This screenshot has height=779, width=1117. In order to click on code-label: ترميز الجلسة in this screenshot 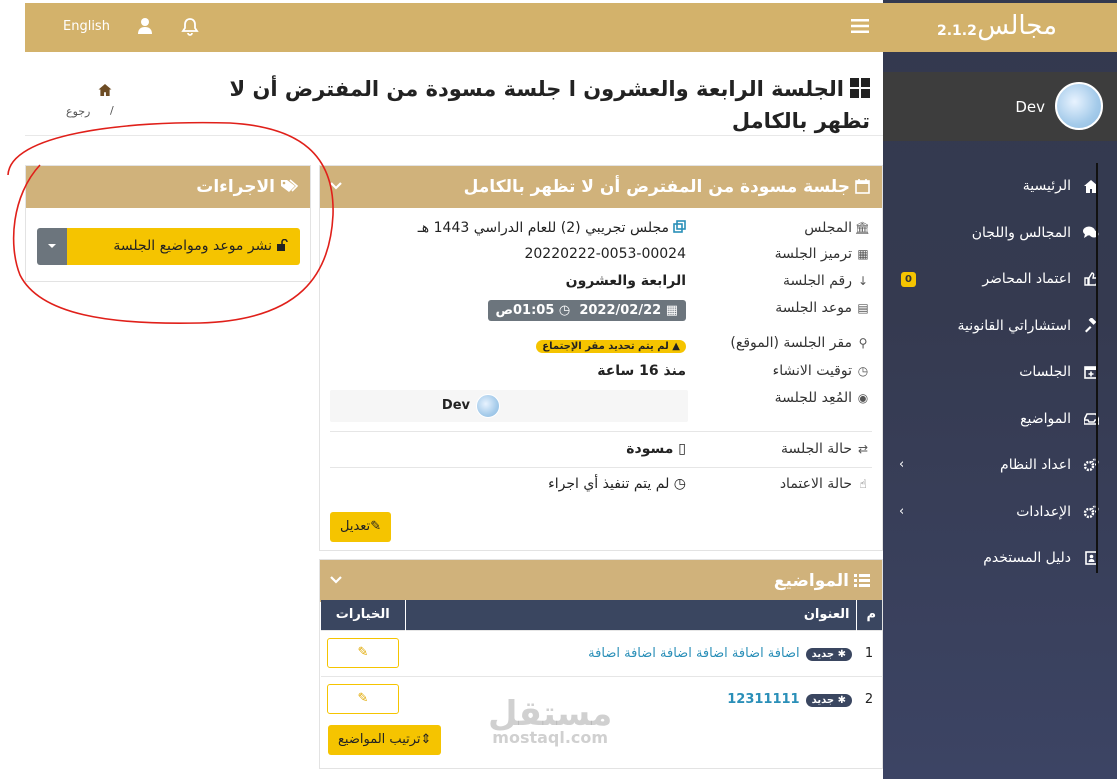, I will do `click(813, 254)`.